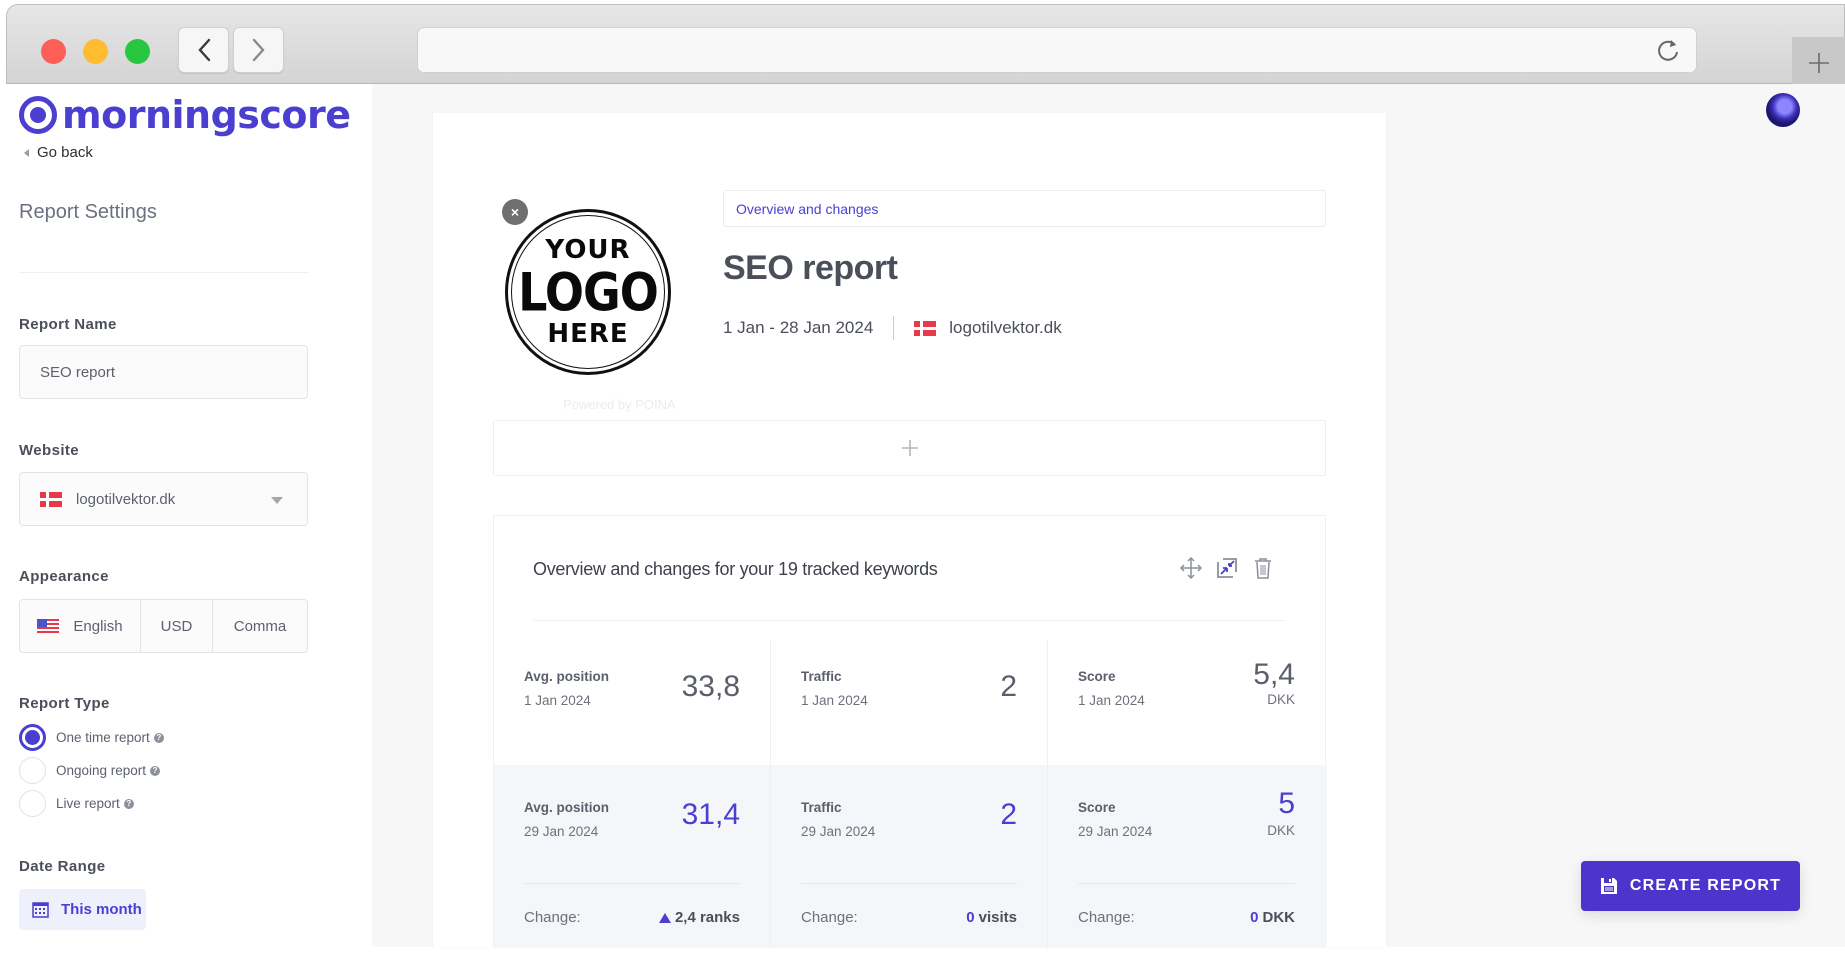  Describe the element at coordinates (88, 803) in the screenshot. I see `radio-label: Live report` at that location.